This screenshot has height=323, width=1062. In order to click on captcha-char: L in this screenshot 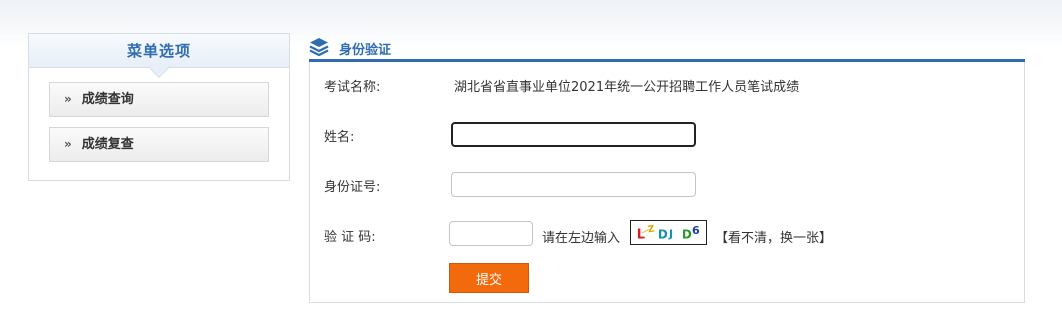, I will do `click(641, 234)`.